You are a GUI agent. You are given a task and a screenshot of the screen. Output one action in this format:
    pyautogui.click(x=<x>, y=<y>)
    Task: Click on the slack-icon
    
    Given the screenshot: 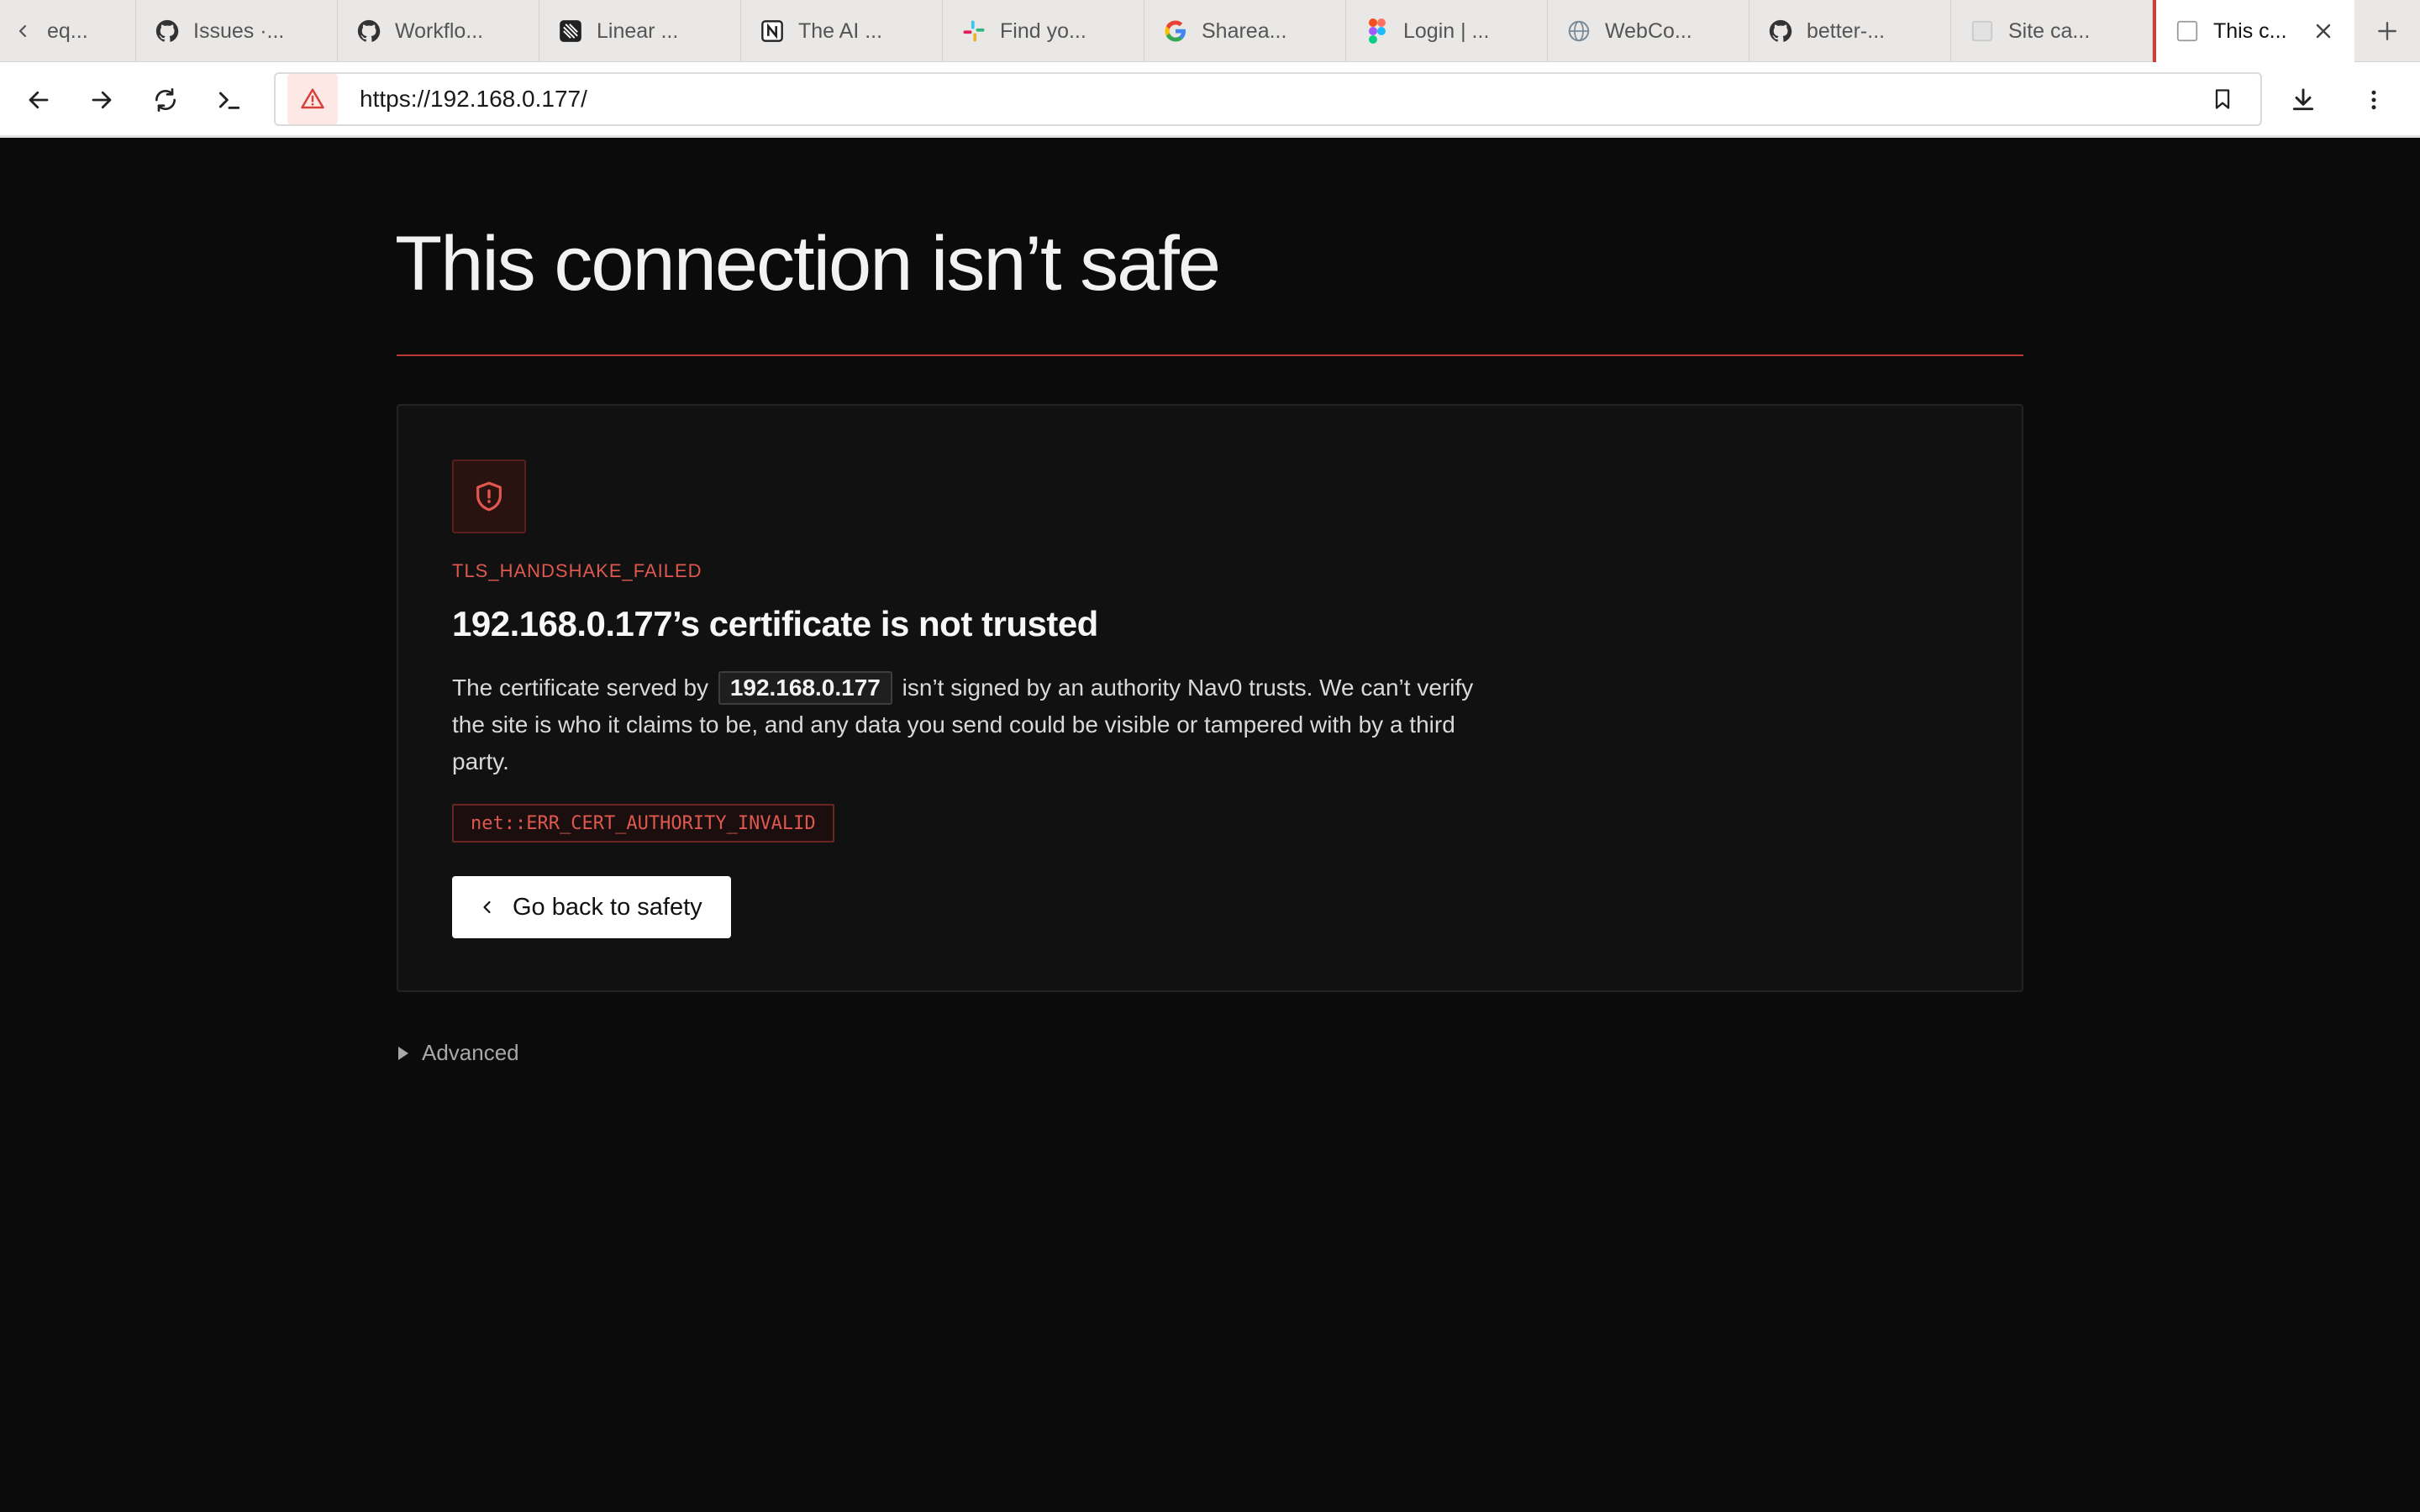 What is the action you would take?
    pyautogui.click(x=973, y=31)
    